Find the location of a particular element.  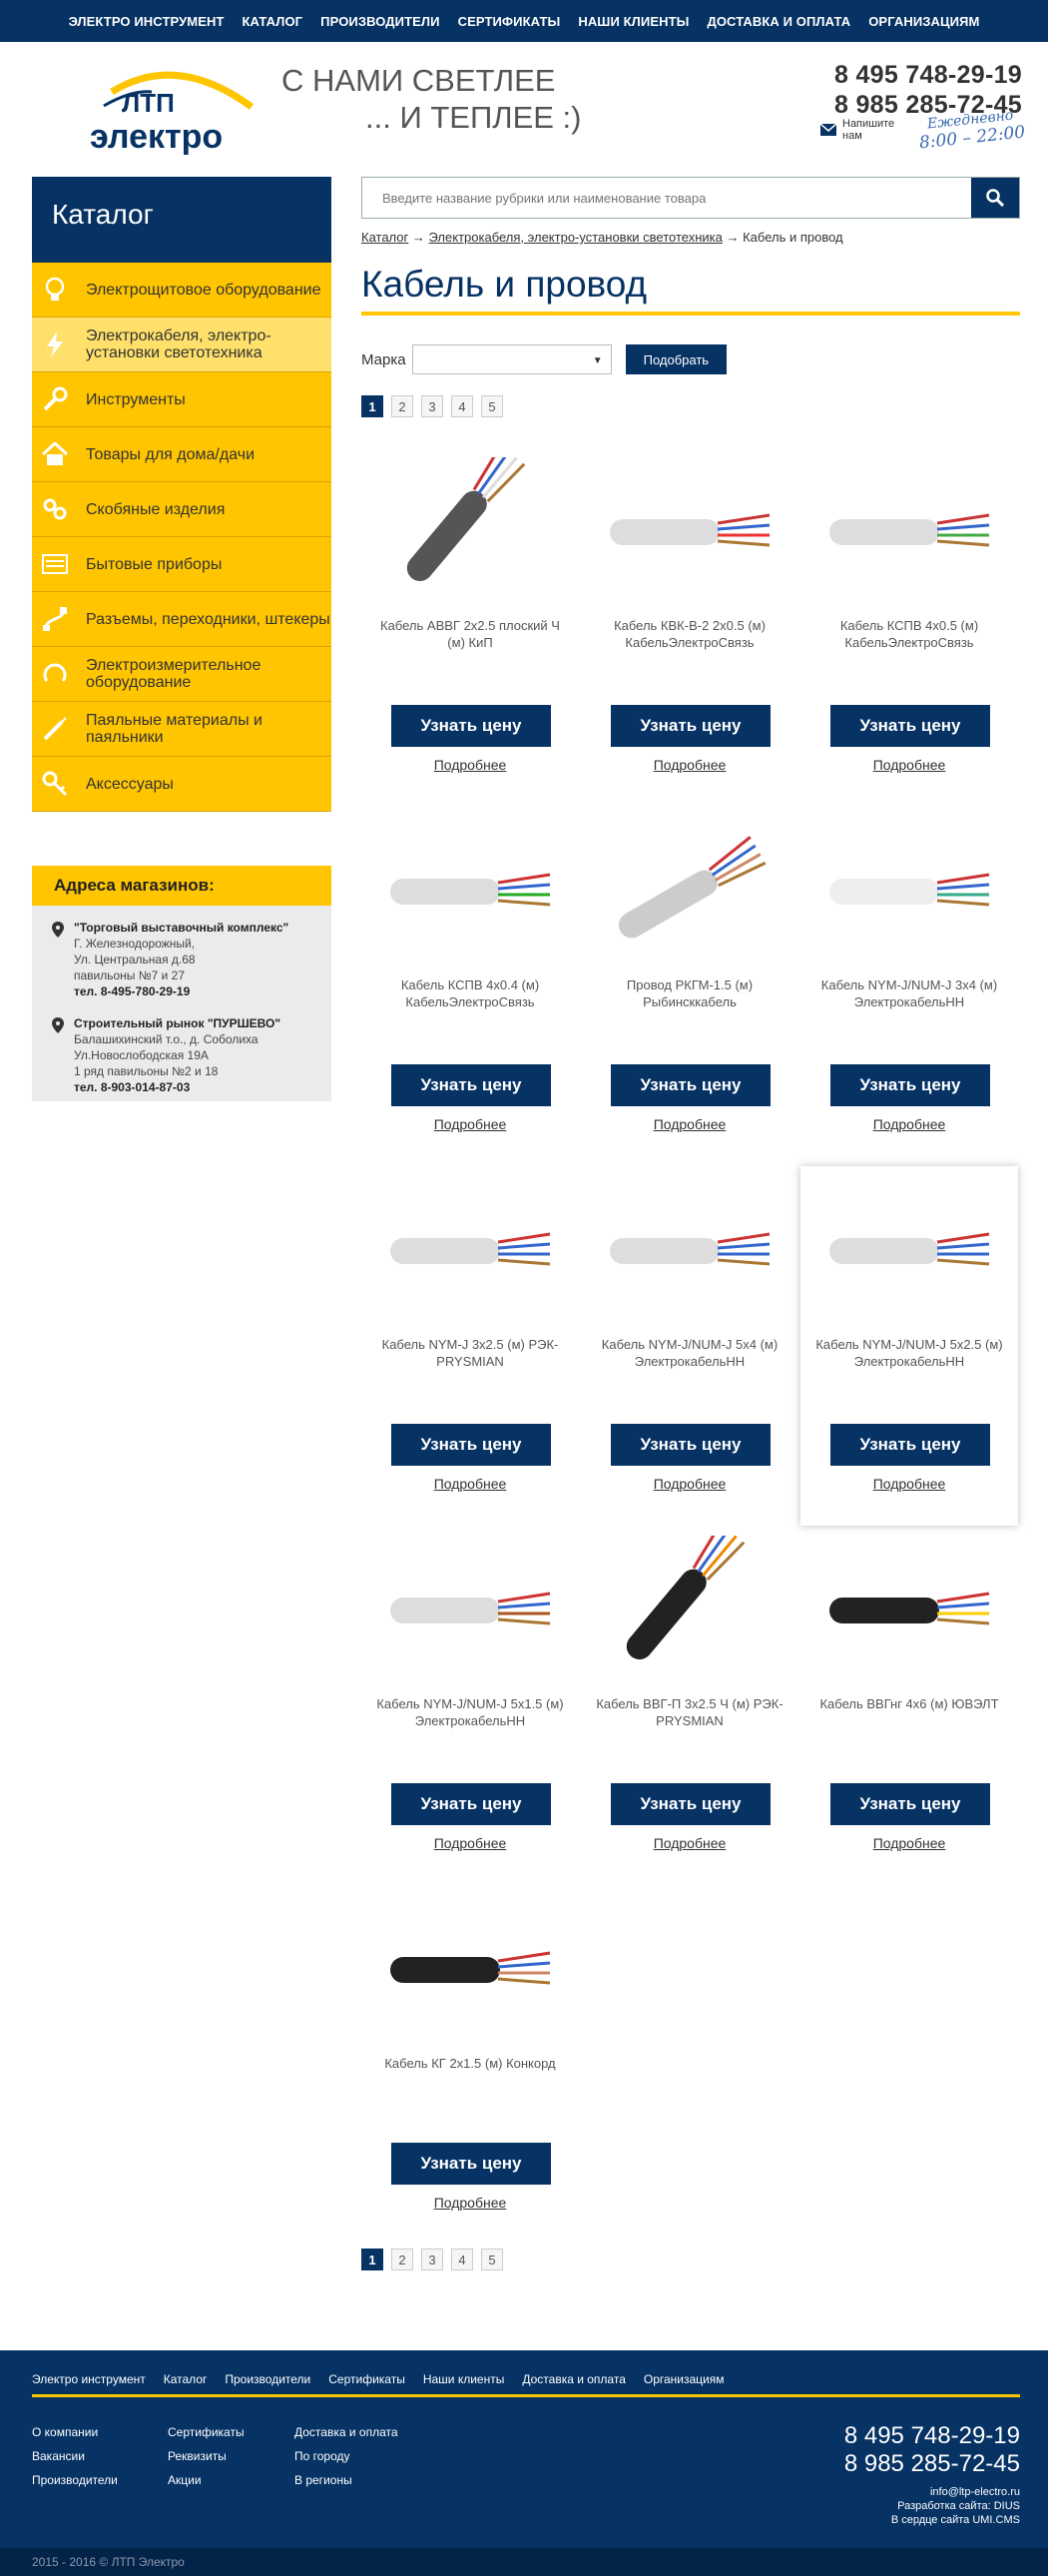

sidebar-item-accessories: Аксессуары is located at coordinates (182, 784).